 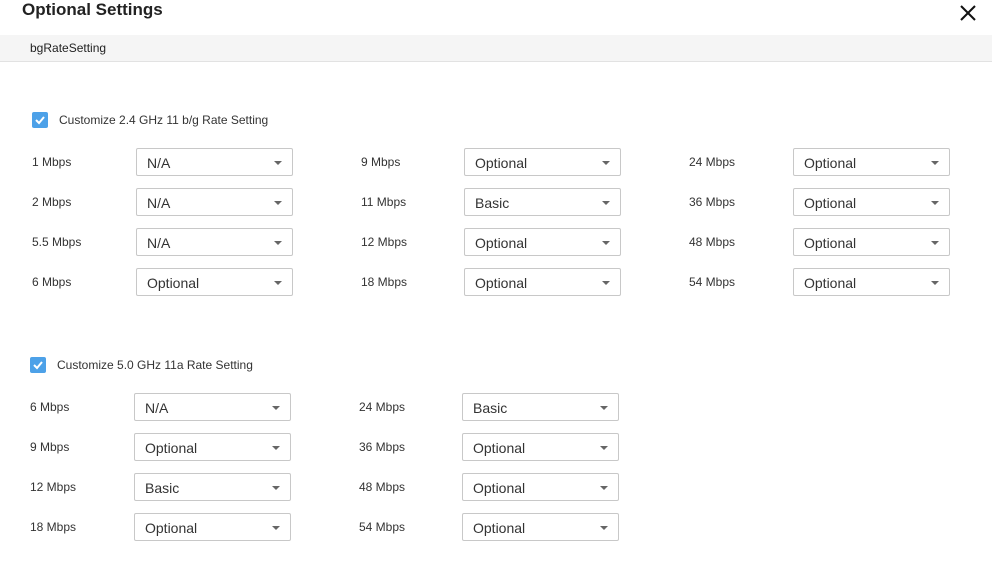 I want to click on checkbox-5ghz, so click(x=38, y=365).